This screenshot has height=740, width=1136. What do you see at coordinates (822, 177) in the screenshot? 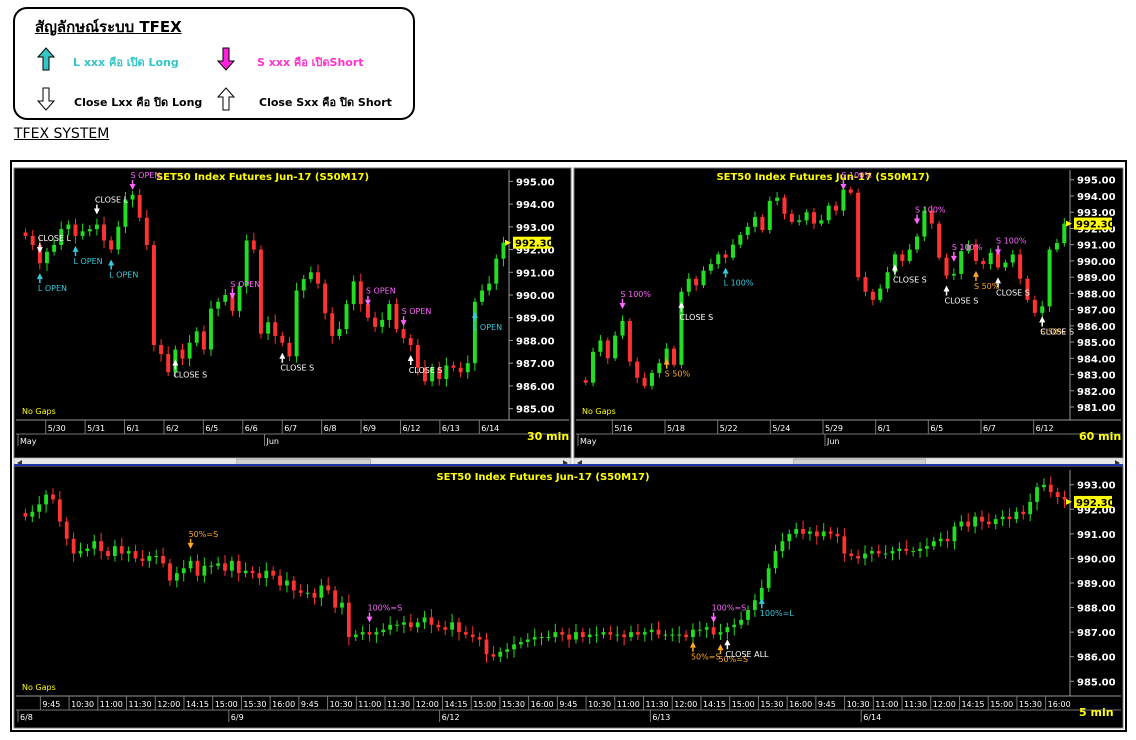
I see `chart-title: SET50 Index Futures Jun-17 (S50M17)` at bounding box center [822, 177].